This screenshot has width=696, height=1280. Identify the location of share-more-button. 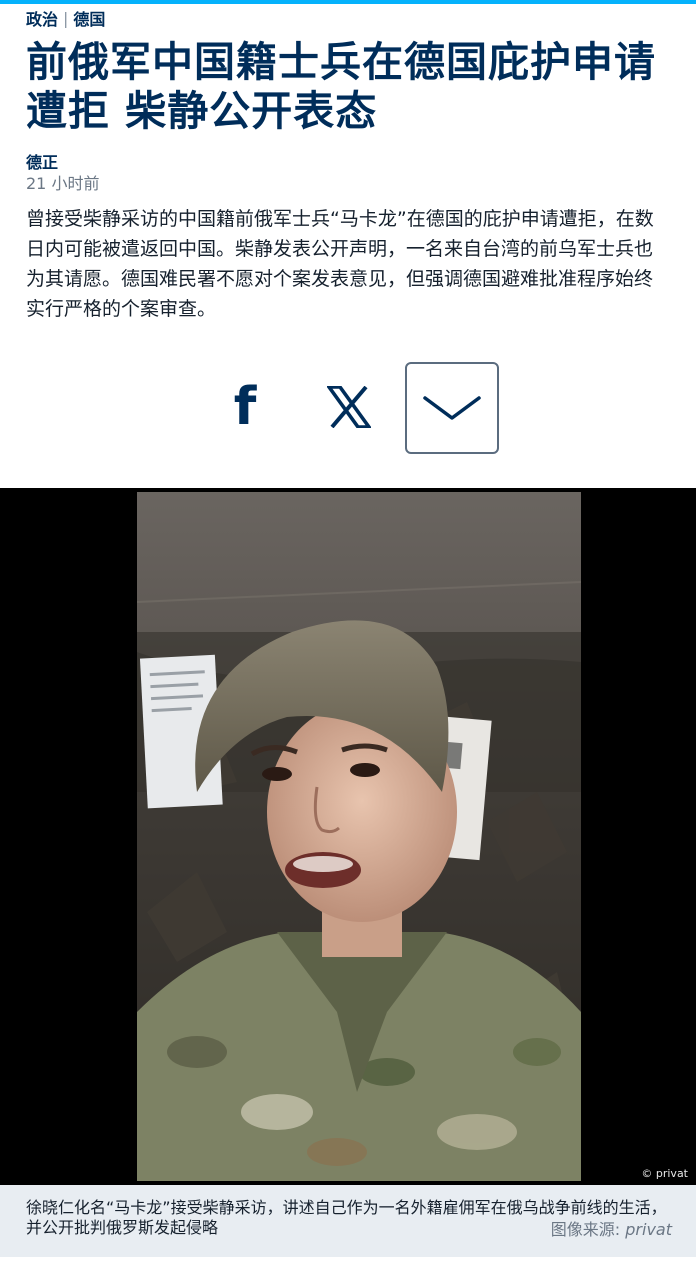
(452, 408).